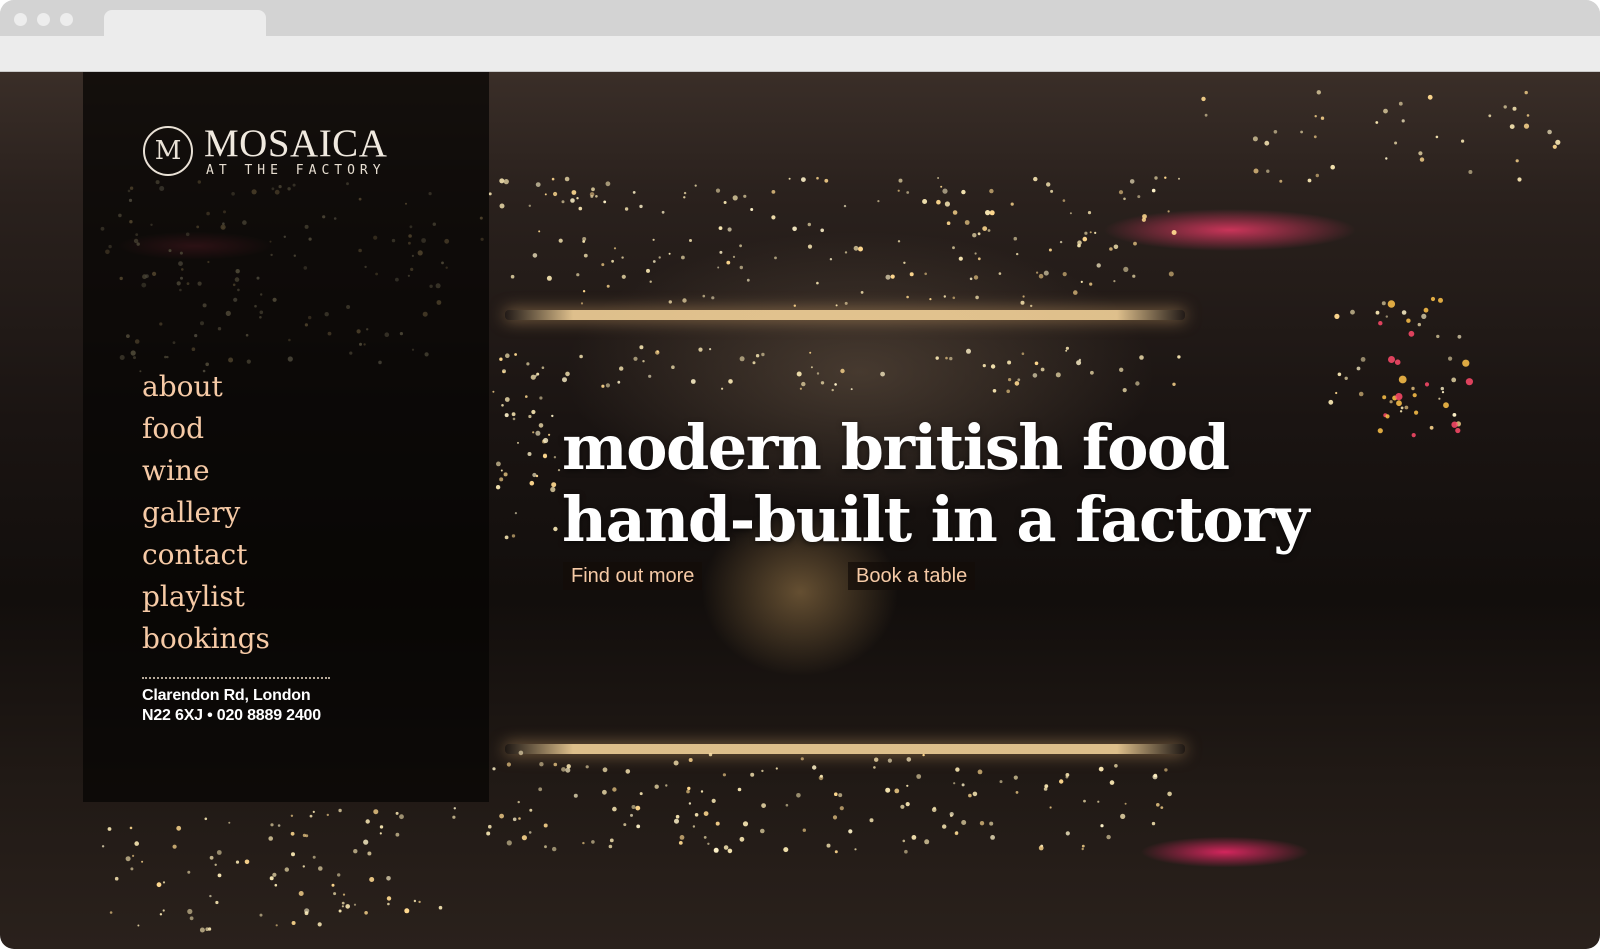 The image size is (1600, 949). What do you see at coordinates (20, 19) in the screenshot?
I see `close-window-dot` at bounding box center [20, 19].